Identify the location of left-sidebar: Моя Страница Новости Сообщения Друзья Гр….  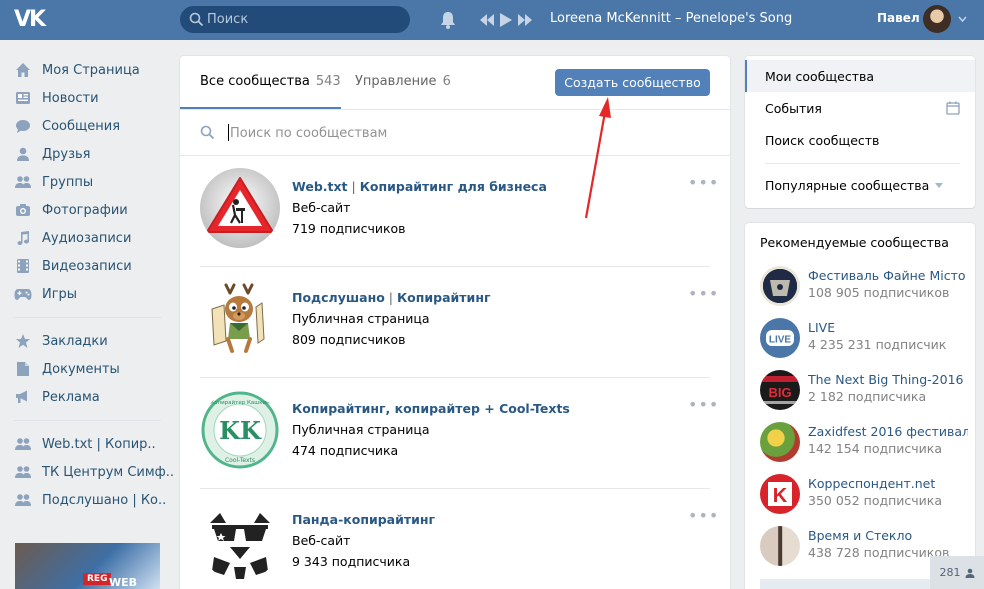
(87, 285).